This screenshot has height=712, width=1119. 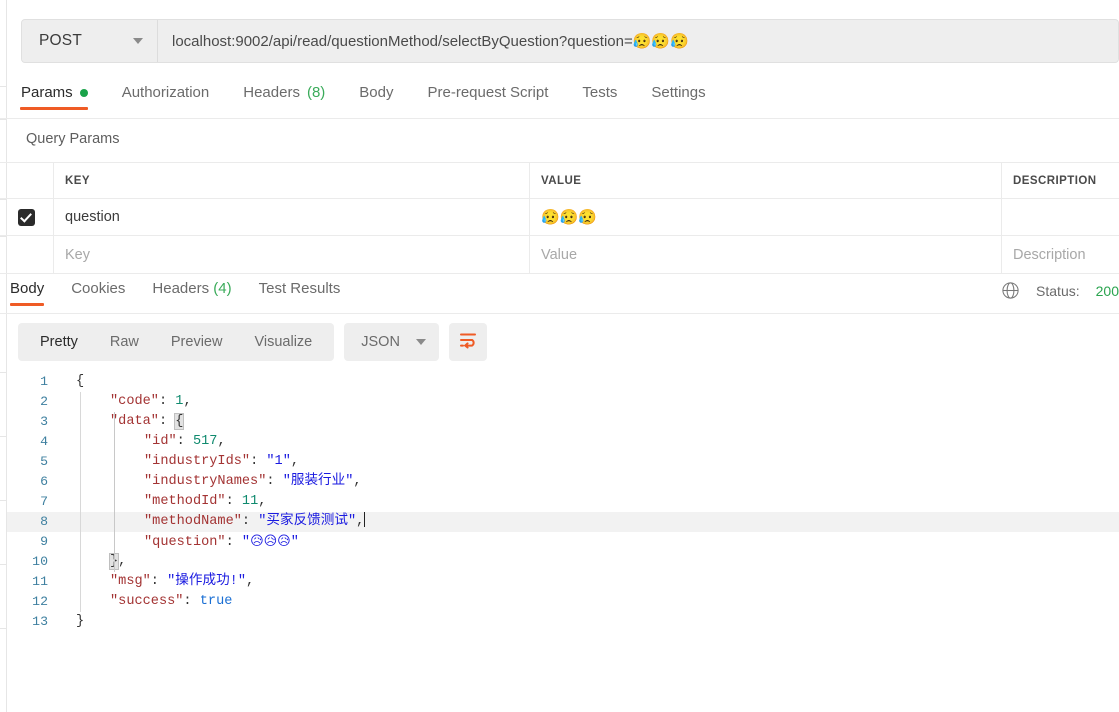 I want to click on tab-headers: Headers (8), so click(x=284, y=97).